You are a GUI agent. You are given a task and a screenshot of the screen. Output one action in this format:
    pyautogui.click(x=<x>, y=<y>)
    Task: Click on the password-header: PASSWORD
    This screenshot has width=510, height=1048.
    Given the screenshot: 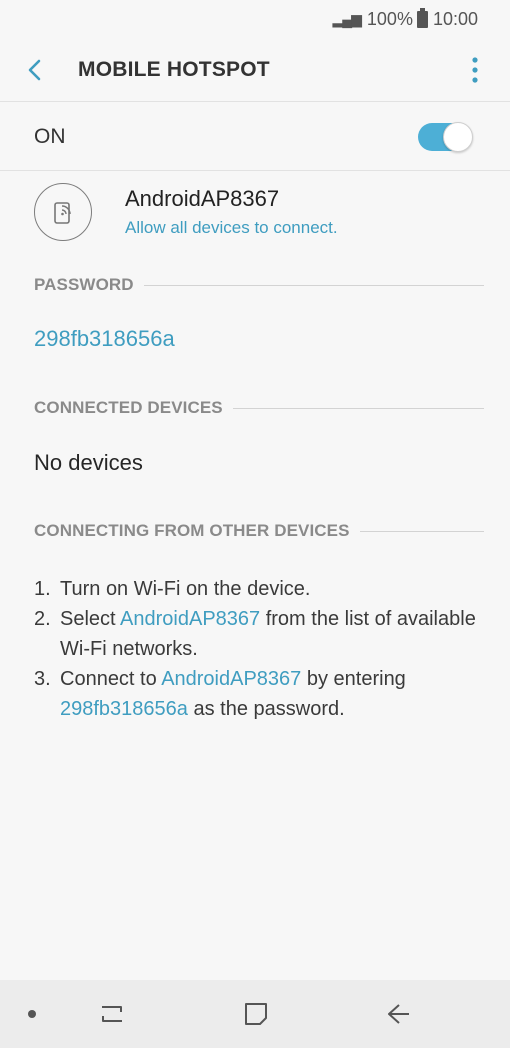 What is the action you would take?
    pyautogui.click(x=259, y=285)
    